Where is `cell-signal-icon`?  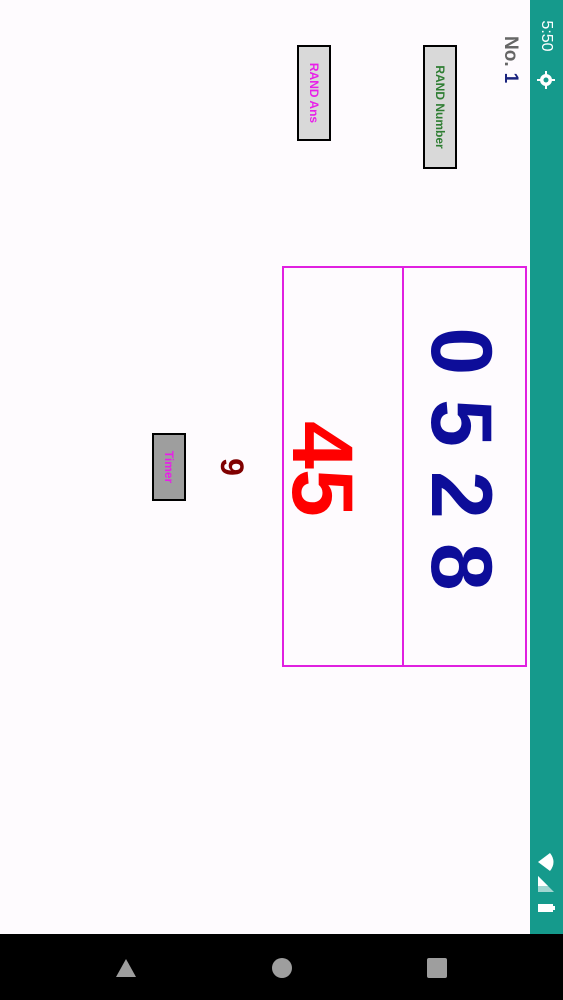
cell-signal-icon is located at coordinates (546, 884).